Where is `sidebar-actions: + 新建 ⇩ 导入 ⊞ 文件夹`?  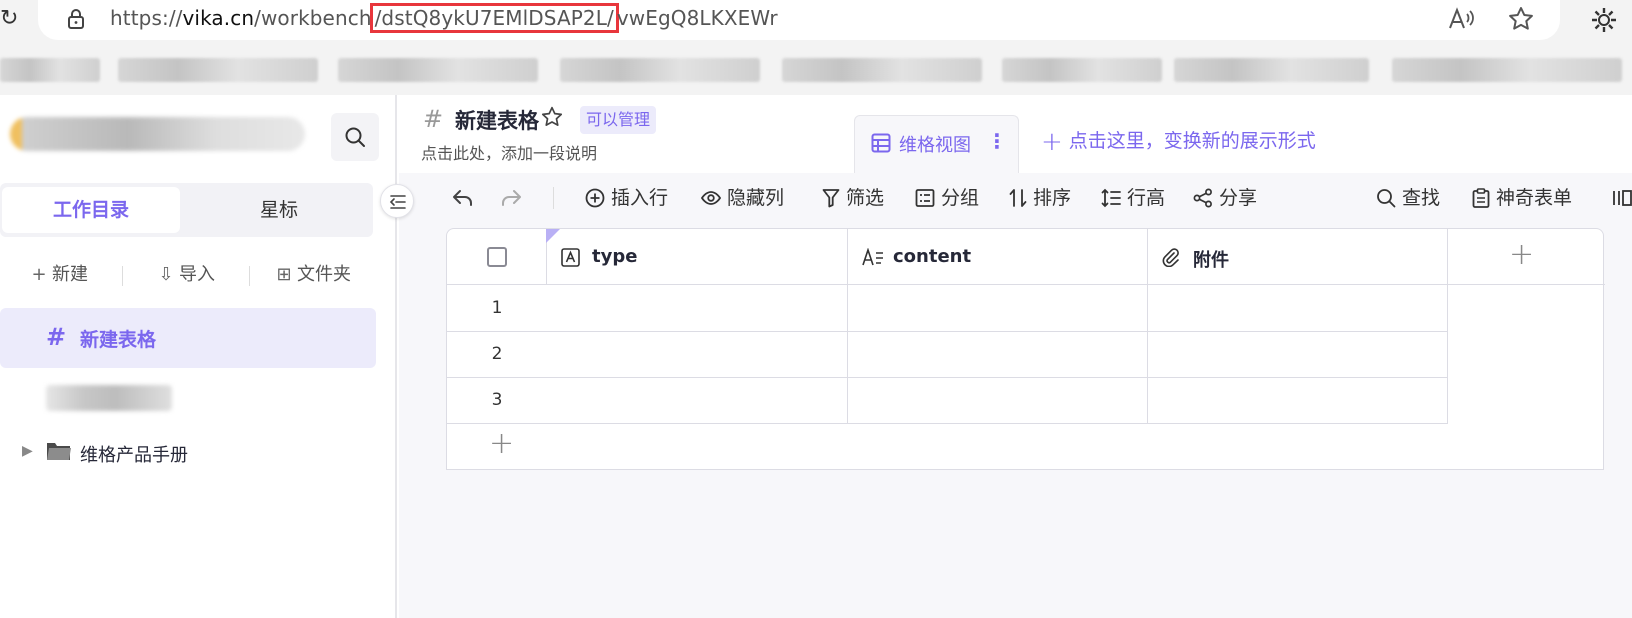 sidebar-actions: + 新建 ⇩ 导入 ⊞ 文件夹 is located at coordinates (186, 275).